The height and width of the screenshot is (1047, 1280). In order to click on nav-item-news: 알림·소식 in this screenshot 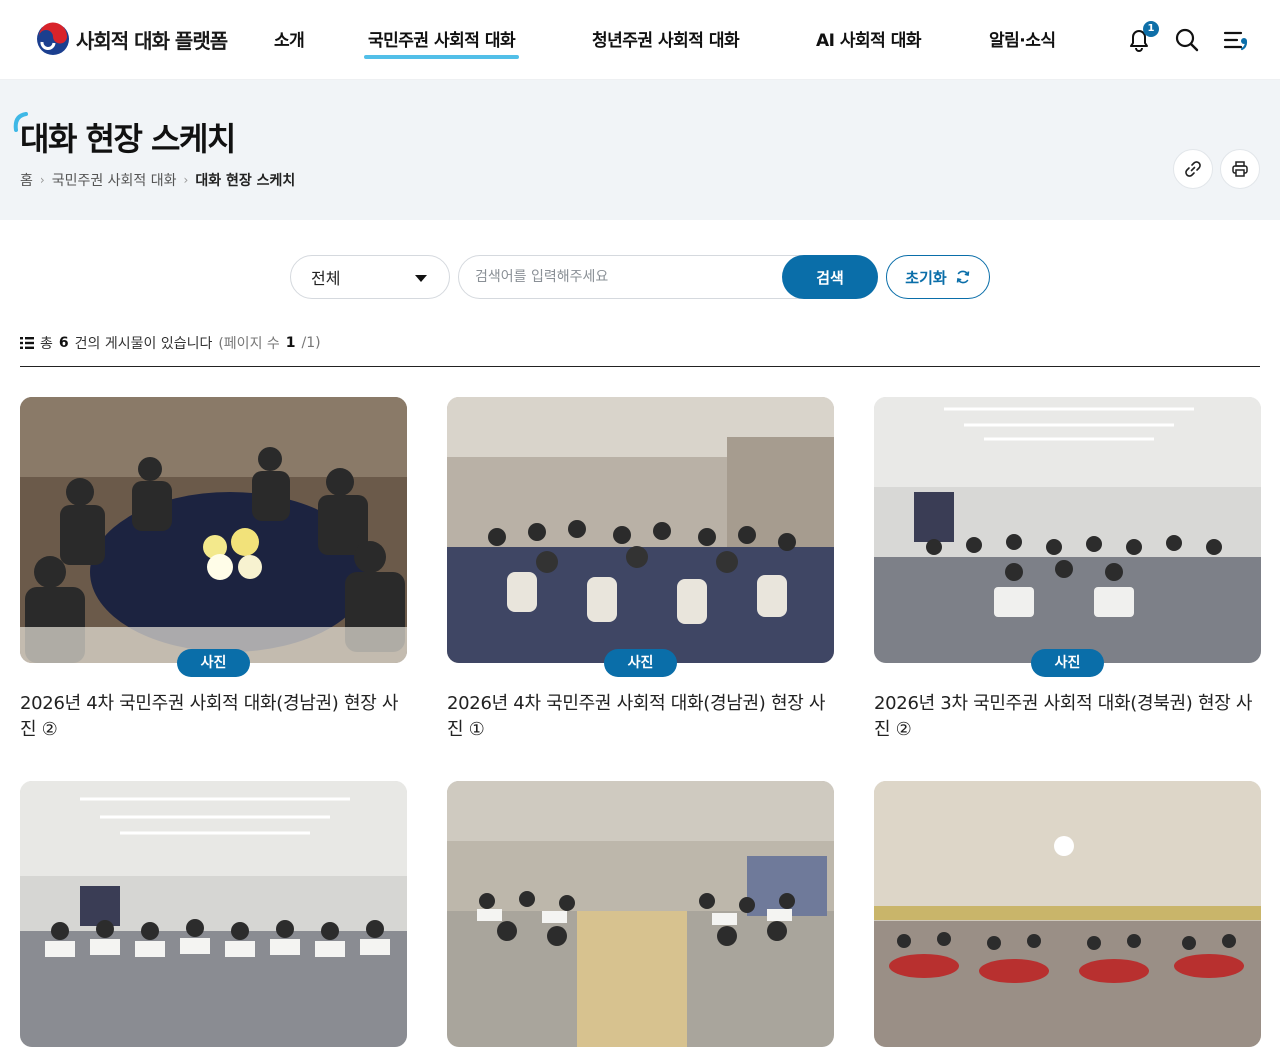, I will do `click(1022, 38)`.